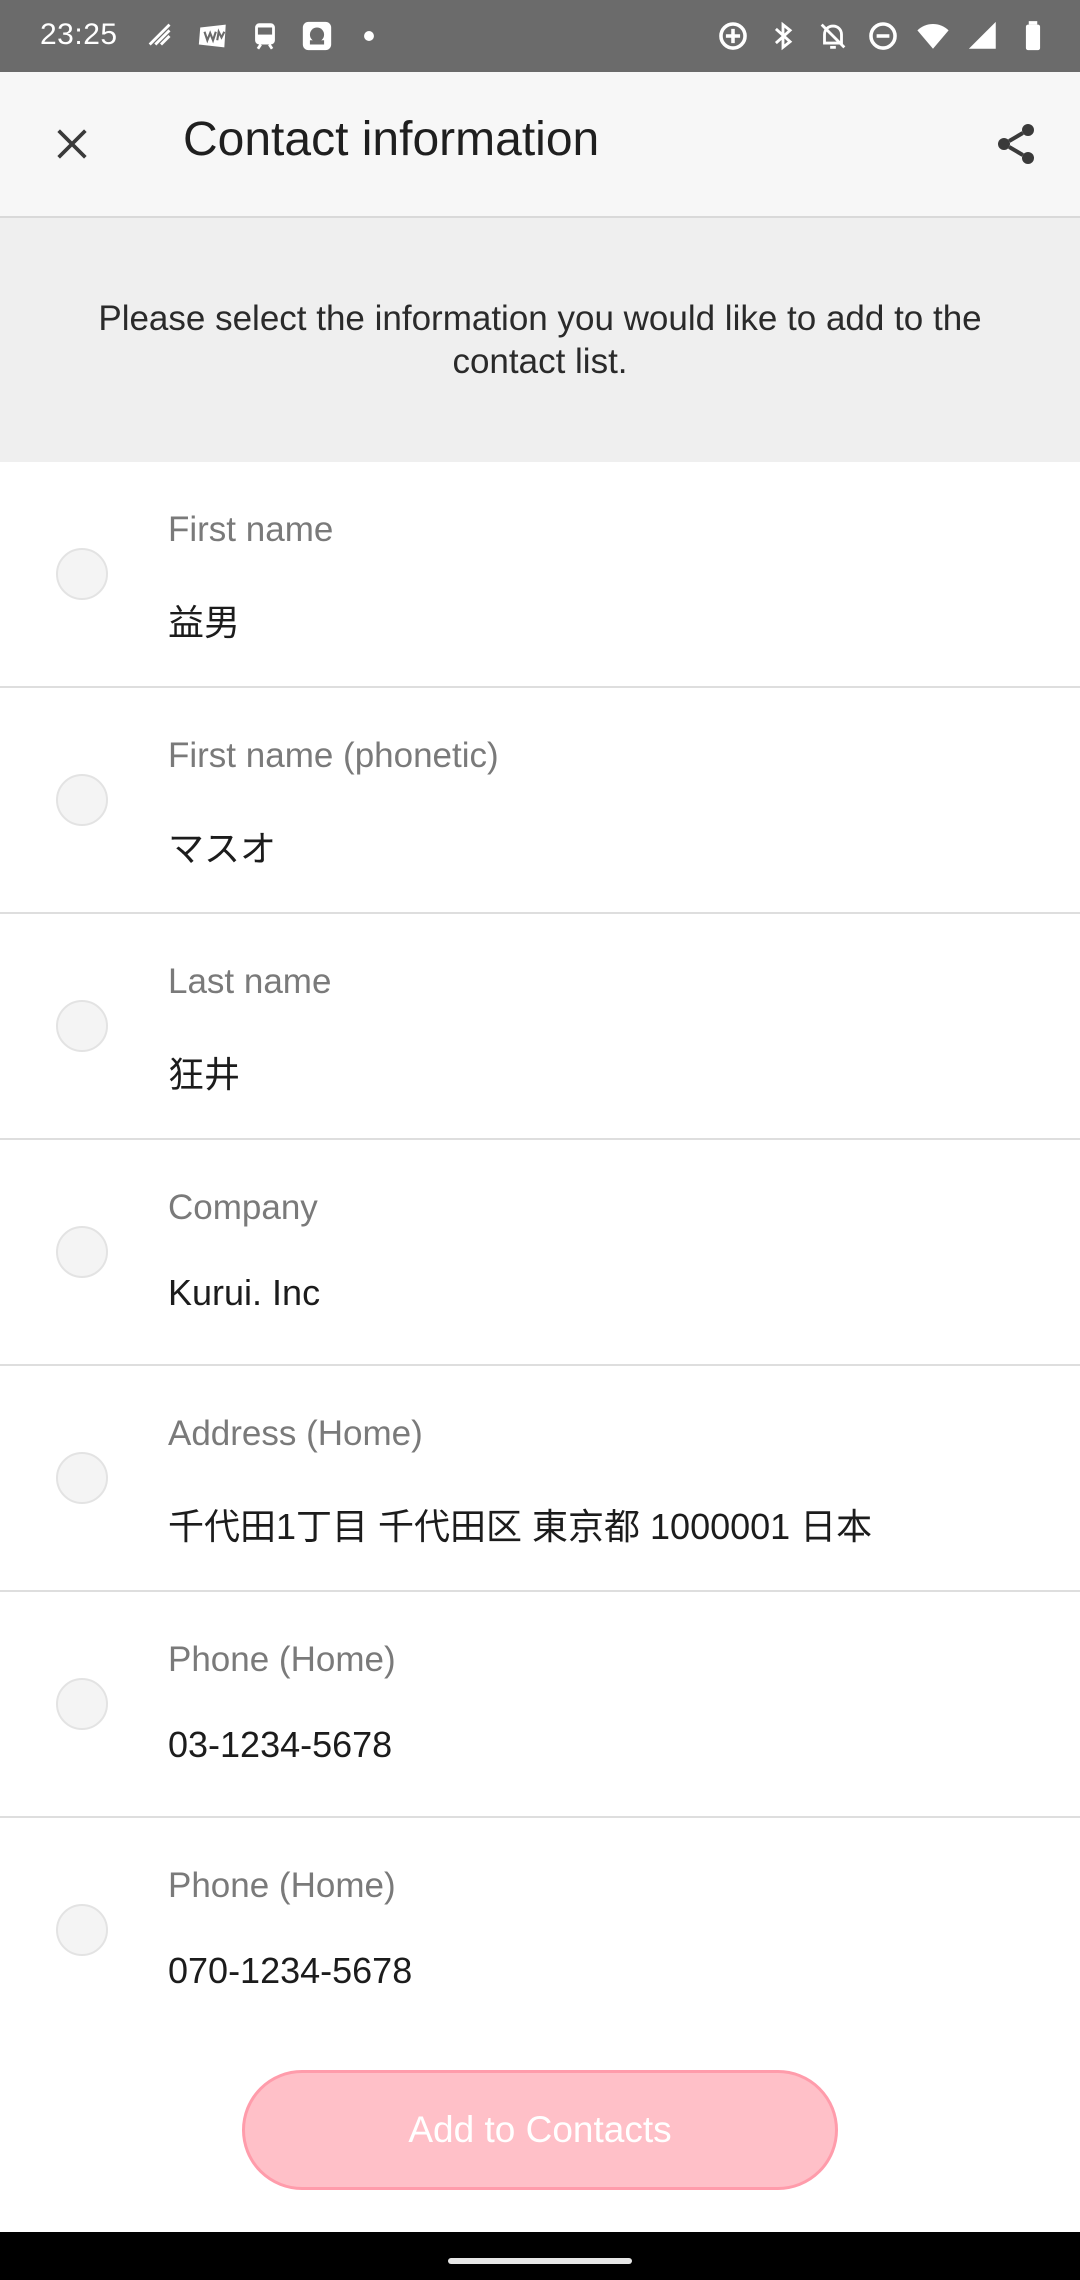 The height and width of the screenshot is (2280, 1080). I want to click on app-bar: Contact information, so click(540, 145).